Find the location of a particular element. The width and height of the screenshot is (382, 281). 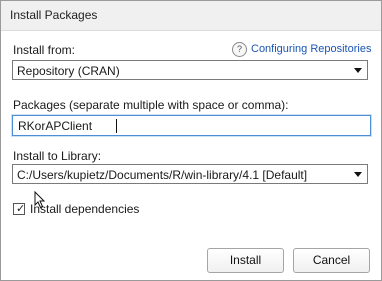

install-button: Install is located at coordinates (245, 260).